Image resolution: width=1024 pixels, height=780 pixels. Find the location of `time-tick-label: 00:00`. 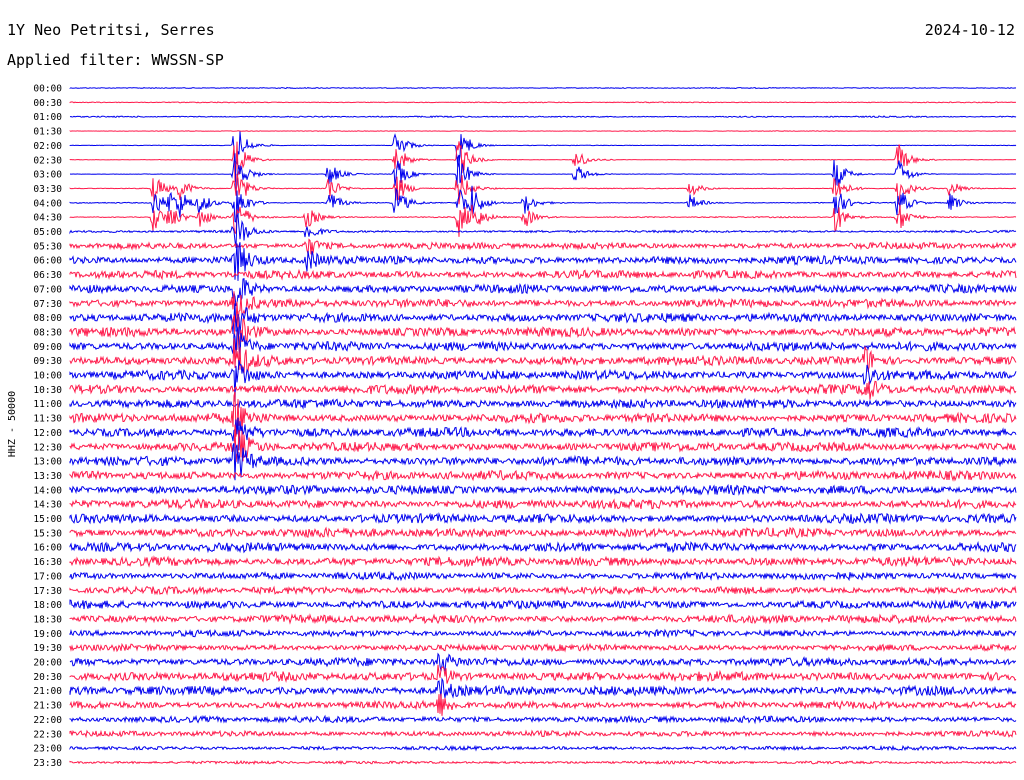

time-tick-label: 00:00 is located at coordinates (47, 89).